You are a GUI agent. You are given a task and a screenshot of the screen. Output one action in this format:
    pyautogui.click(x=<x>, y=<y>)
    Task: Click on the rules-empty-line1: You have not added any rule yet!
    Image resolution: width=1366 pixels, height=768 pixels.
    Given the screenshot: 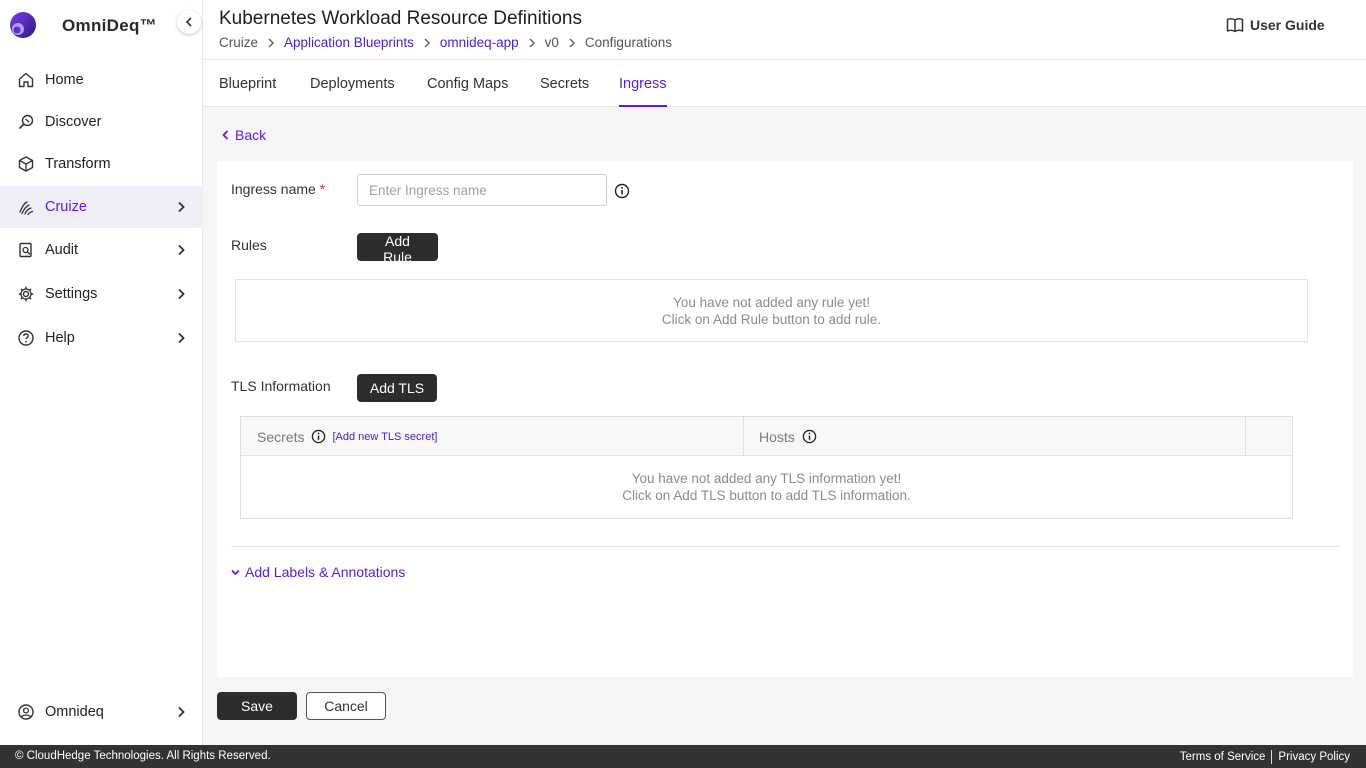 What is the action you would take?
    pyautogui.click(x=771, y=302)
    